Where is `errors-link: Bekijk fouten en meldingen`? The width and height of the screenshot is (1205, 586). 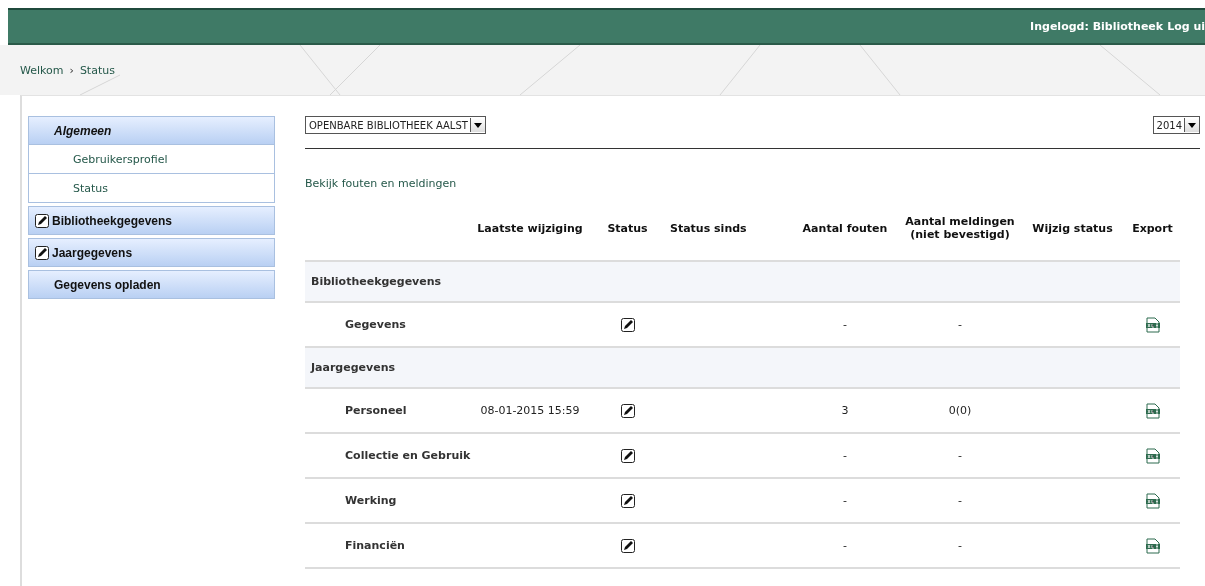 errors-link: Bekijk fouten en meldingen is located at coordinates (752, 183).